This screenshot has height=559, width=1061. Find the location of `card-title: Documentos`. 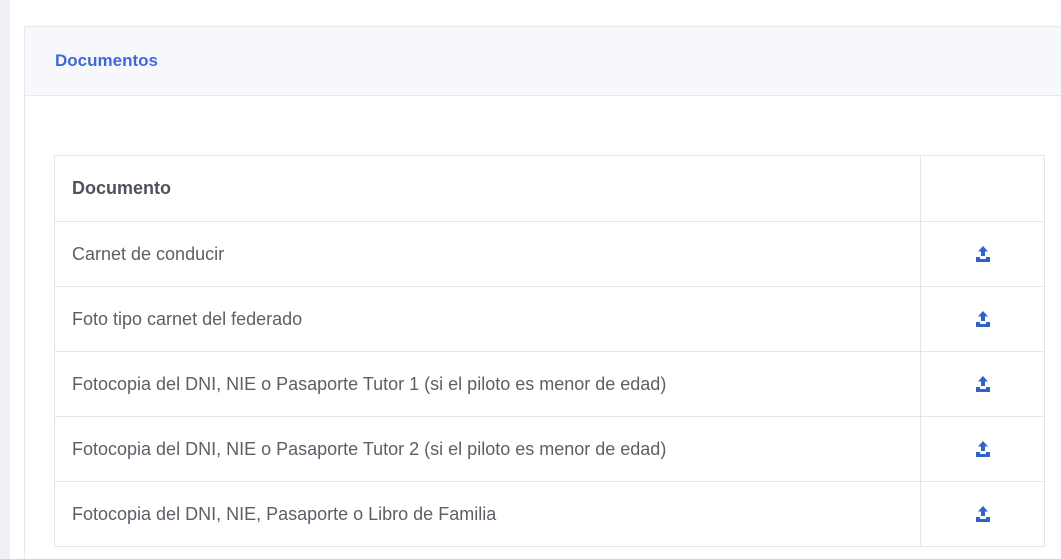

card-title: Documentos is located at coordinates (106, 60).